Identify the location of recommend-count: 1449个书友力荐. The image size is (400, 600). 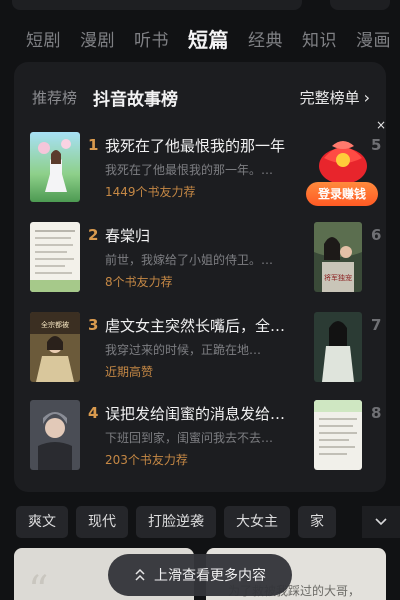
(150, 192).